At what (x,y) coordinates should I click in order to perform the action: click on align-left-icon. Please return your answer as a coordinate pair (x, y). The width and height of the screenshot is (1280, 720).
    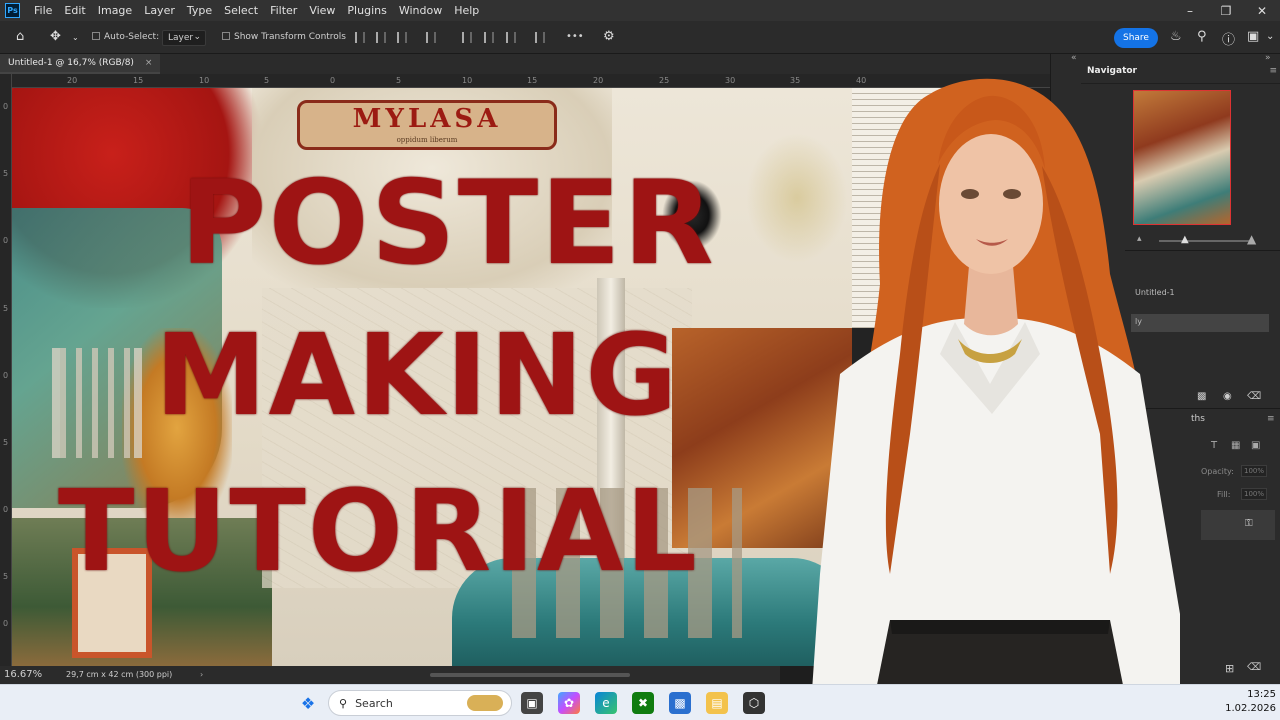
    Looking at the image, I should click on (360, 37).